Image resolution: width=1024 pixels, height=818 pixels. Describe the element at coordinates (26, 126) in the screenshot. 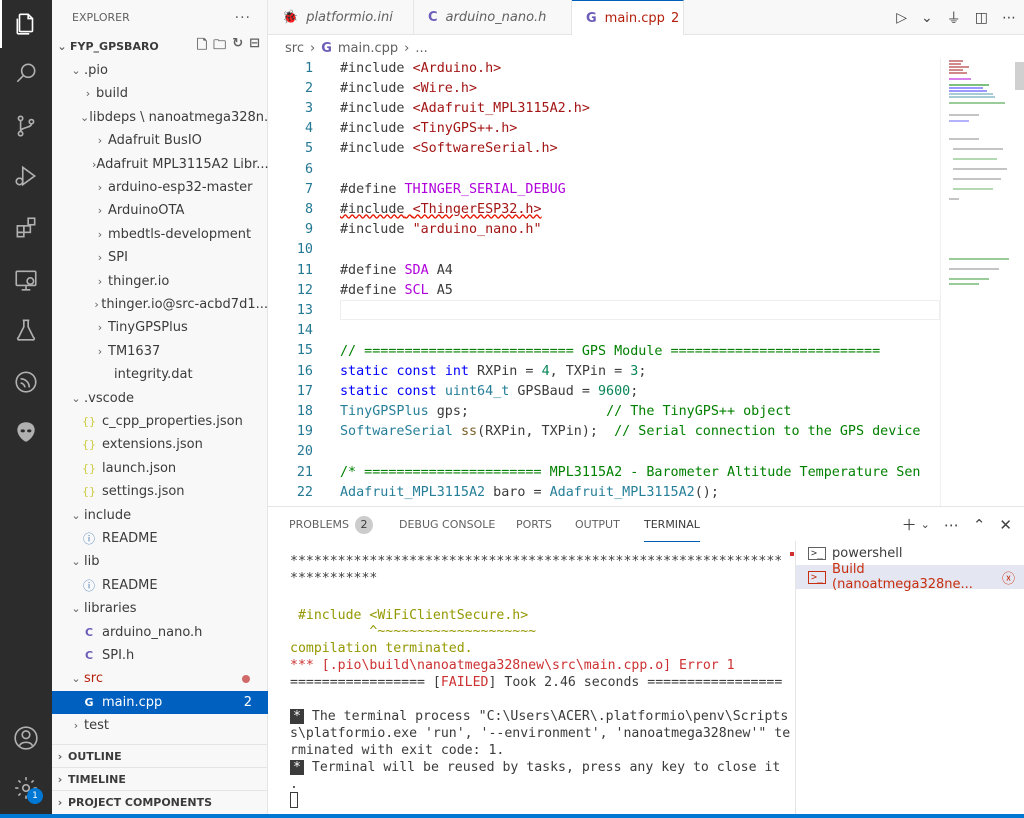

I see `source-control-icon` at that location.